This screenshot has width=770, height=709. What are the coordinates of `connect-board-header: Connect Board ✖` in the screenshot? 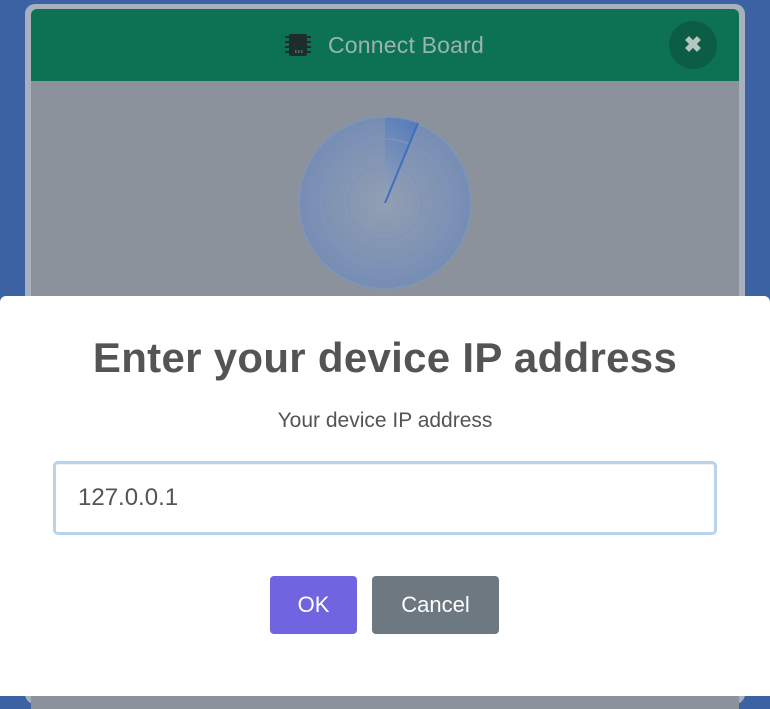 It's located at (385, 45).